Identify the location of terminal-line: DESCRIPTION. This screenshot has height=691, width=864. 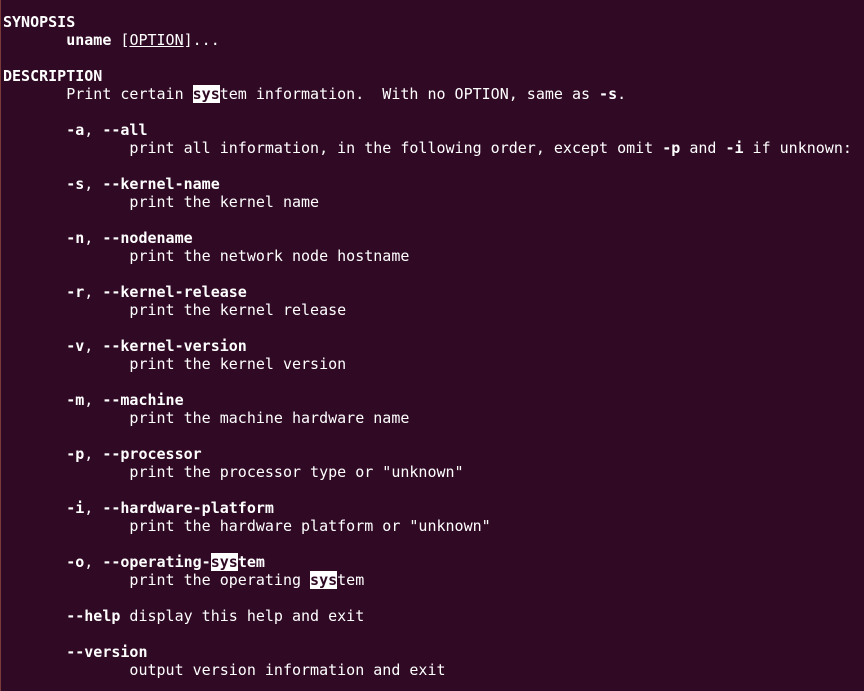
(427, 76).